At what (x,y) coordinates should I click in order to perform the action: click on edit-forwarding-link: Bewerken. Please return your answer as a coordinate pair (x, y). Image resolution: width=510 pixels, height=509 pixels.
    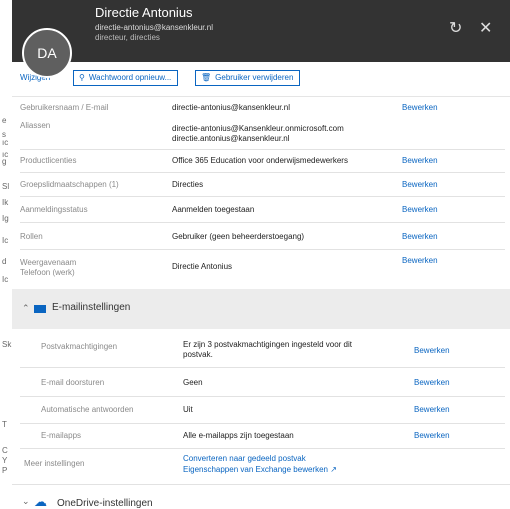
    Looking at the image, I should click on (432, 382).